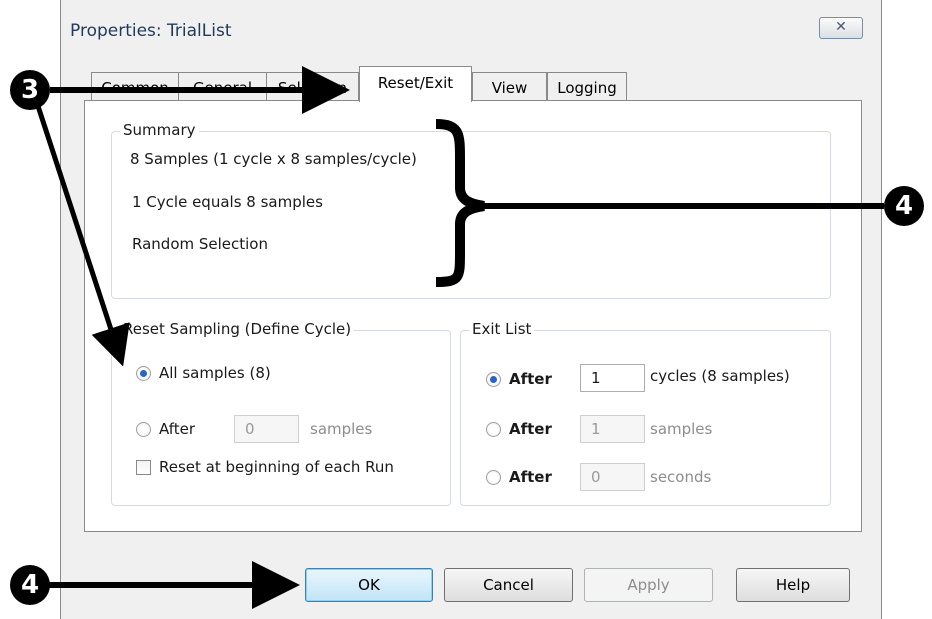  What do you see at coordinates (904, 206) in the screenshot?
I see `callout-4-summary: 4` at bounding box center [904, 206].